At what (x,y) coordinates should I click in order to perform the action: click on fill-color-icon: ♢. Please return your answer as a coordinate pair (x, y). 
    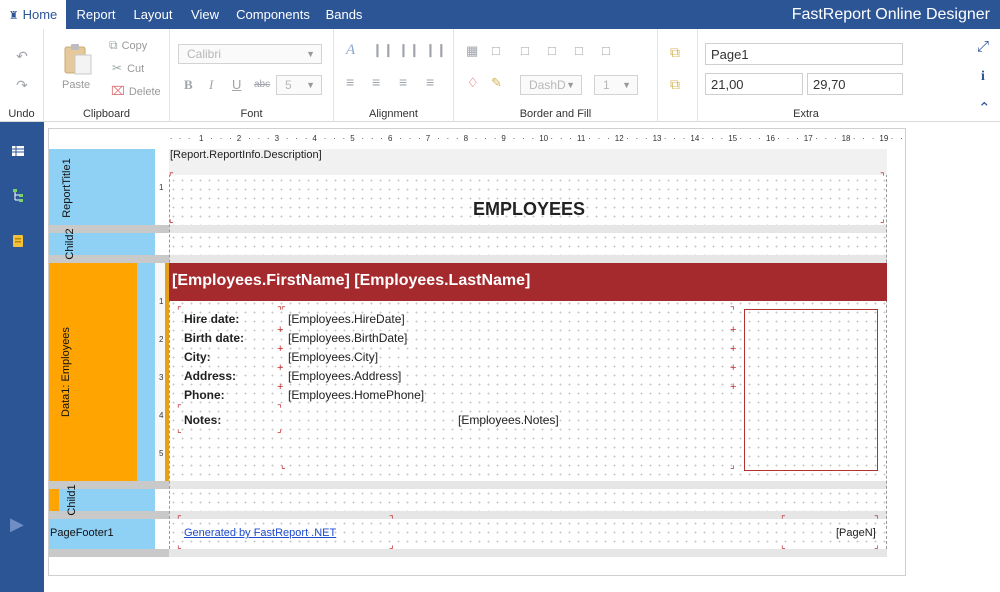
    Looking at the image, I should click on (473, 82).